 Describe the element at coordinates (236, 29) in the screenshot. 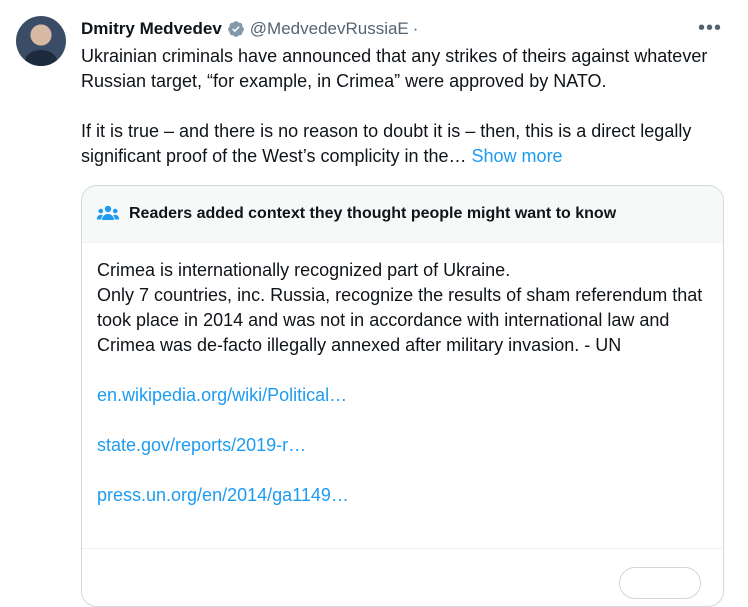

I see `verified-badge-icon` at that location.